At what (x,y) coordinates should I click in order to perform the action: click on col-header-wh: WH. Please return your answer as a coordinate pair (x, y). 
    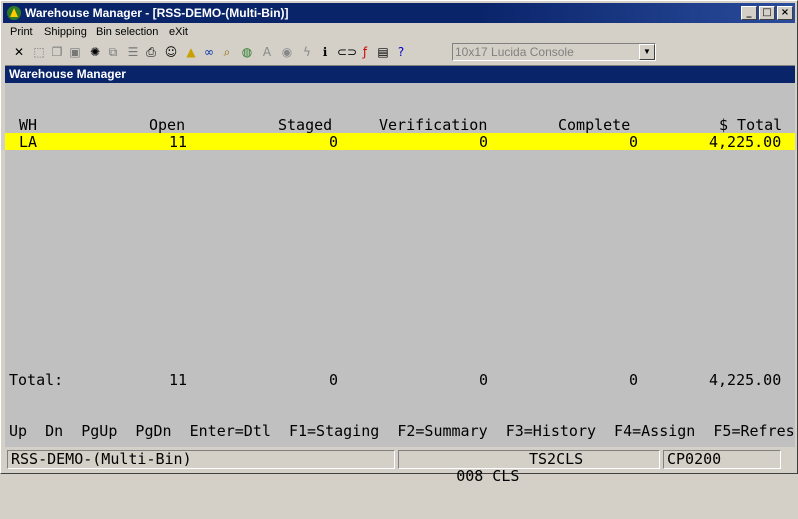
    Looking at the image, I should click on (28, 125).